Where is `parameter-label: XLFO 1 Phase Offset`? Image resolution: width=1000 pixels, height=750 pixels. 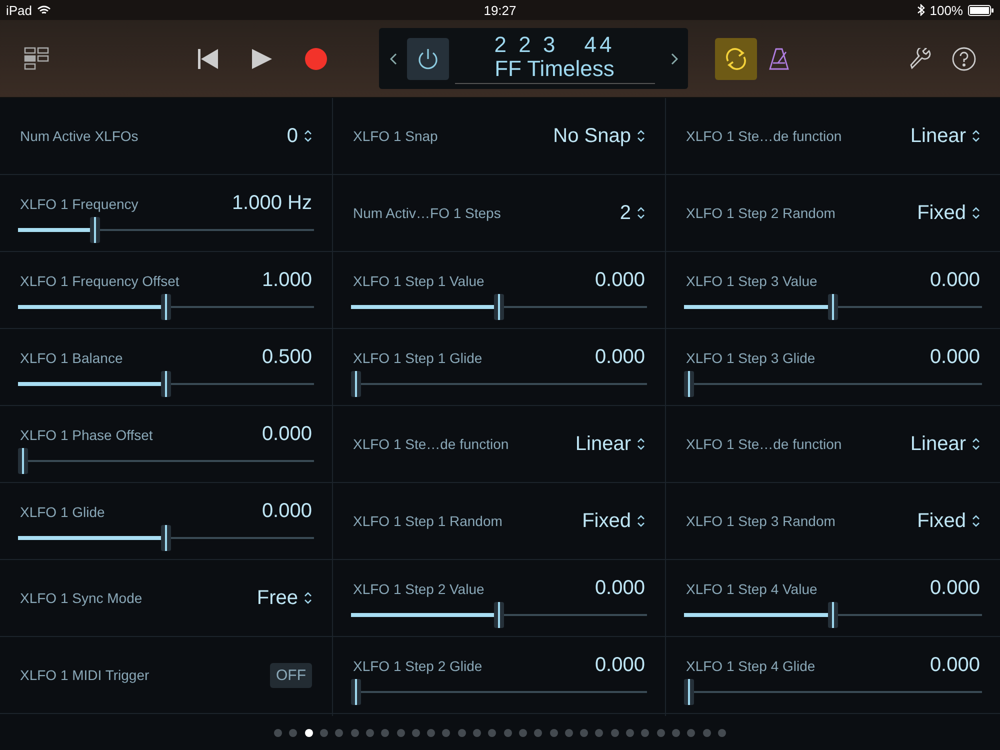 parameter-label: XLFO 1 Phase Offset is located at coordinates (86, 434).